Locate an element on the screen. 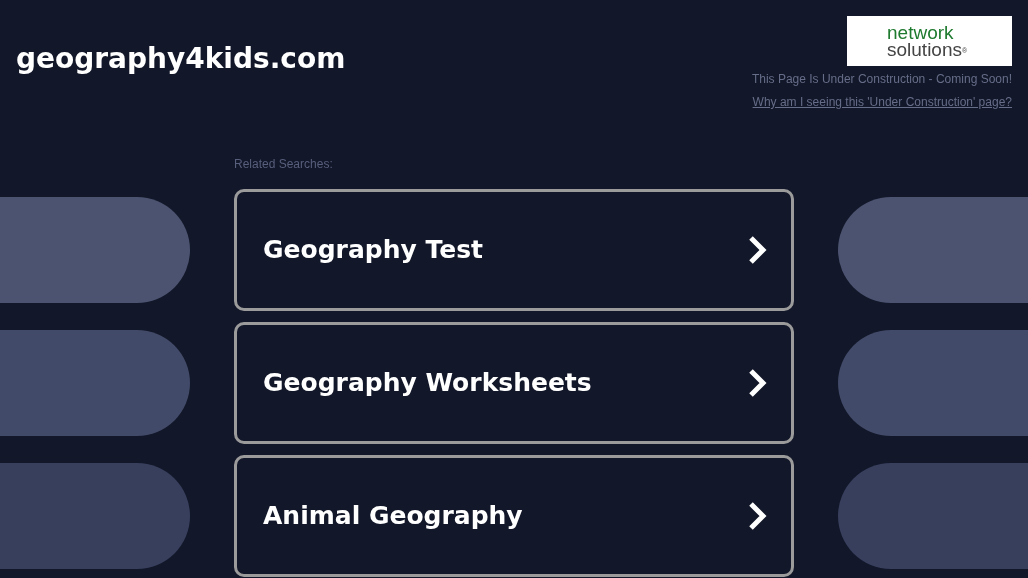 Image resolution: width=1028 pixels, height=578 pixels. related-searches-label: Related Searches: is located at coordinates (283, 164).